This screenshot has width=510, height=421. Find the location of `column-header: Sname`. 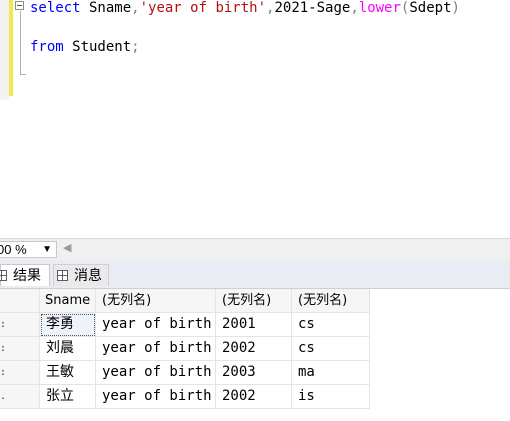

column-header: Sname is located at coordinates (68, 301).